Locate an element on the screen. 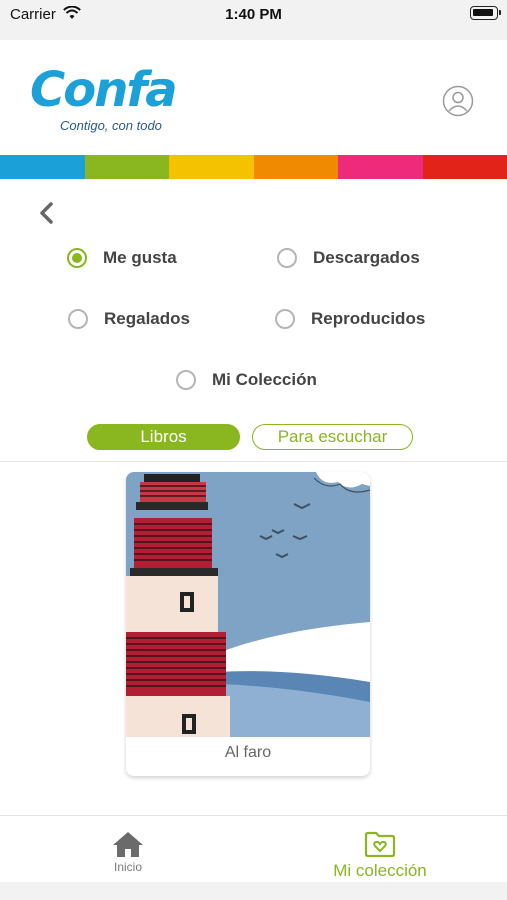 This screenshot has height=900, width=507. heart-folder-icon is located at coordinates (380, 844).